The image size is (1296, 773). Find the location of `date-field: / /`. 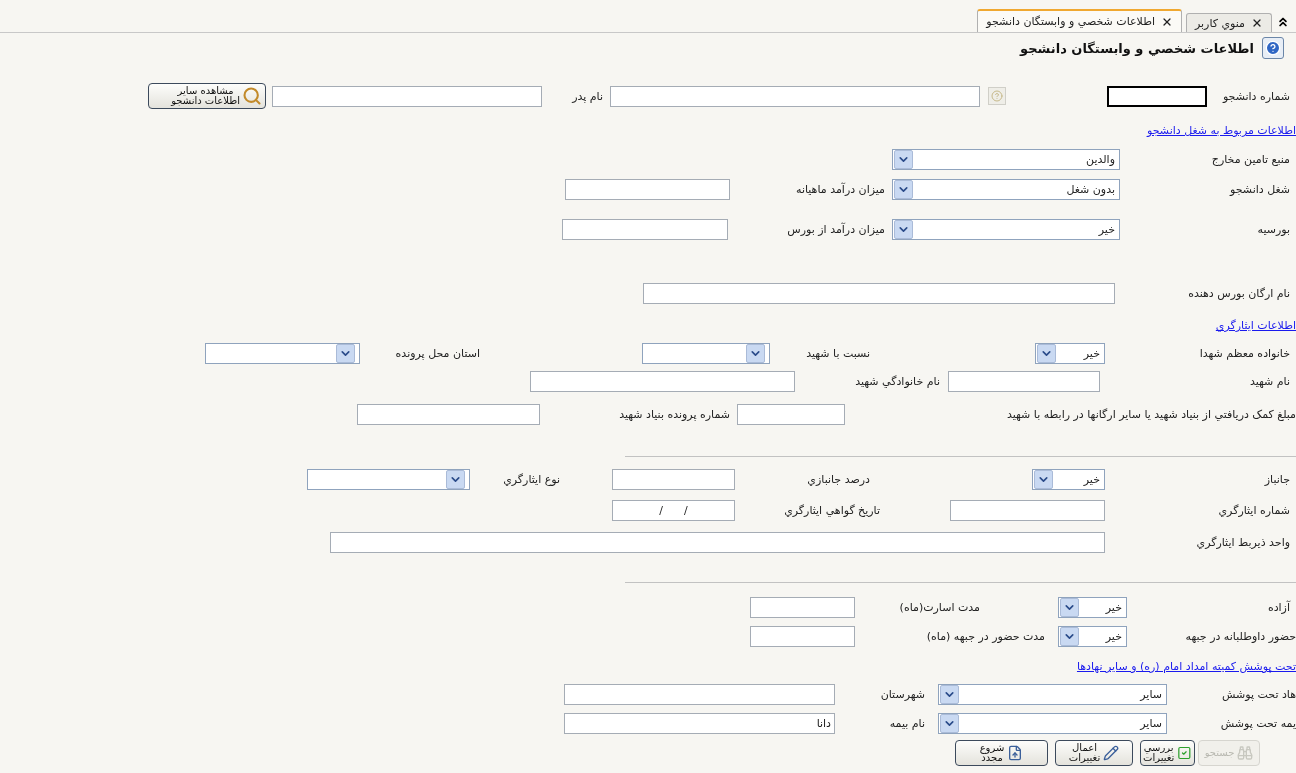

date-field: / / is located at coordinates (673, 510).